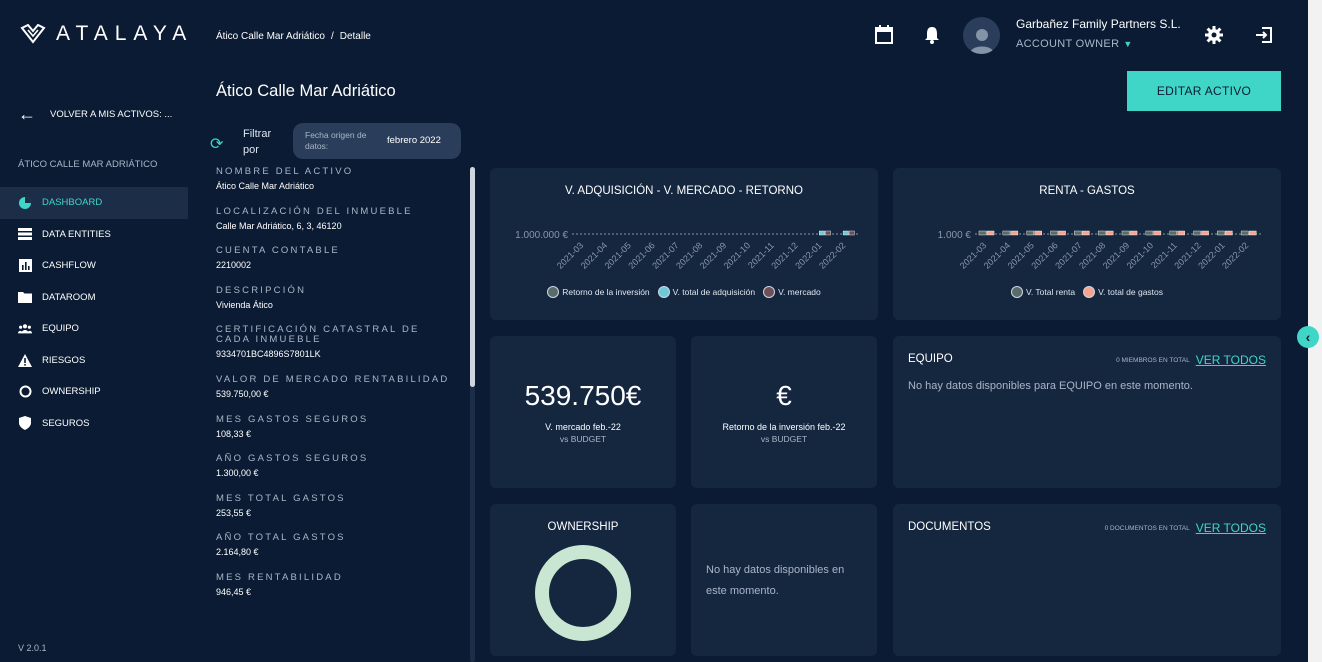 The width and height of the screenshot is (1322, 662). What do you see at coordinates (377, 141) in the screenshot?
I see `date-filter-pill: Fecha origen de datos: febrero 2022` at bounding box center [377, 141].